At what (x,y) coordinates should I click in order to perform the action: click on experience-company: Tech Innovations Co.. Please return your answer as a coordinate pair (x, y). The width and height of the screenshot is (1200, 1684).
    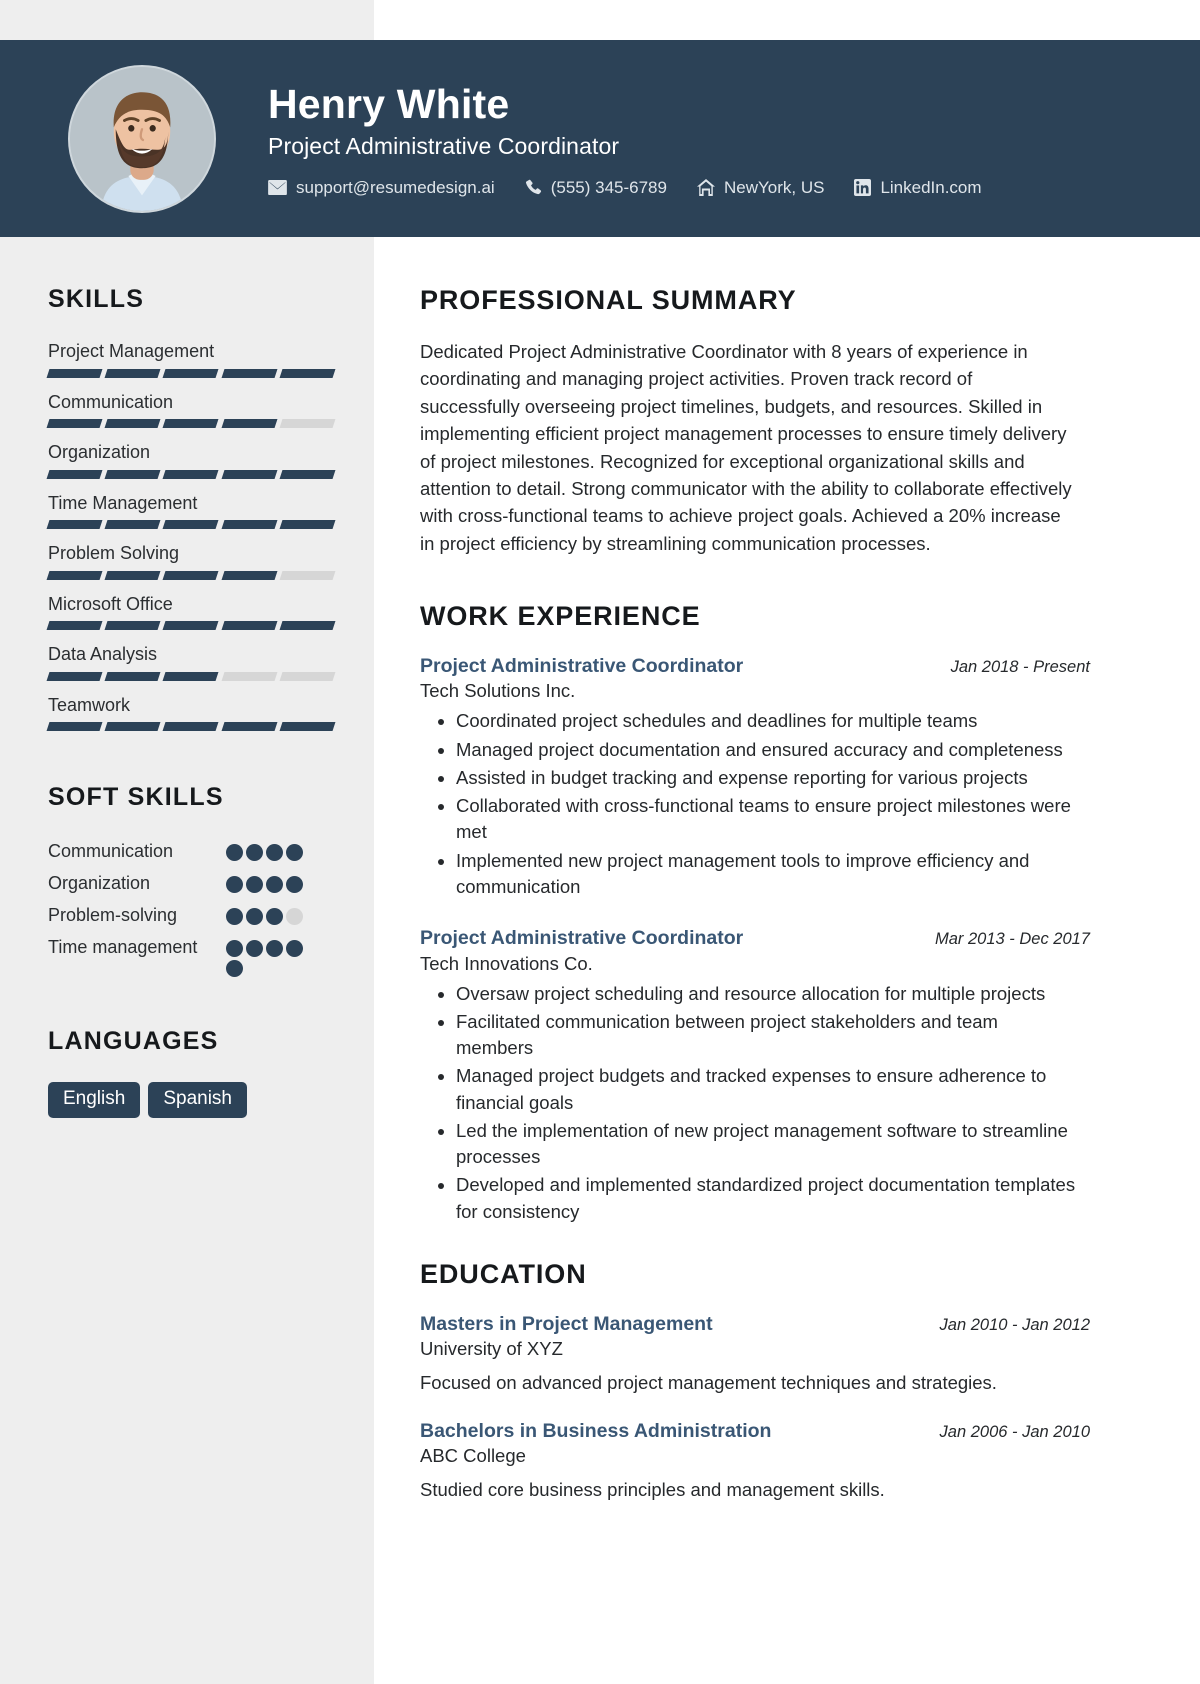
    Looking at the image, I should click on (506, 963).